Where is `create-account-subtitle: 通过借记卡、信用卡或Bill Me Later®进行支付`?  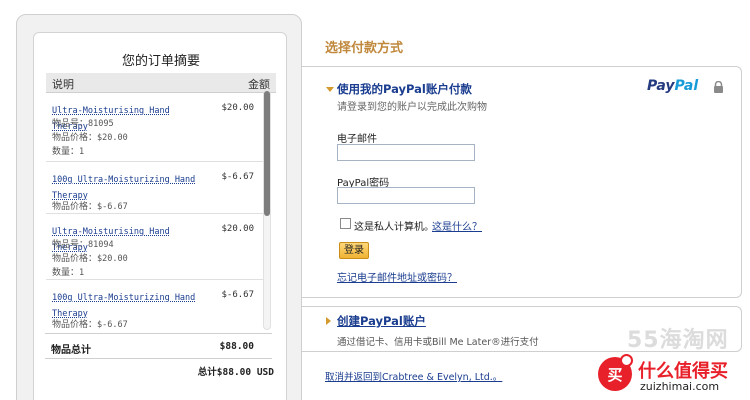 create-account-subtitle: 通过借记卡、信用卡或Bill Me Later®进行支付 is located at coordinates (438, 342).